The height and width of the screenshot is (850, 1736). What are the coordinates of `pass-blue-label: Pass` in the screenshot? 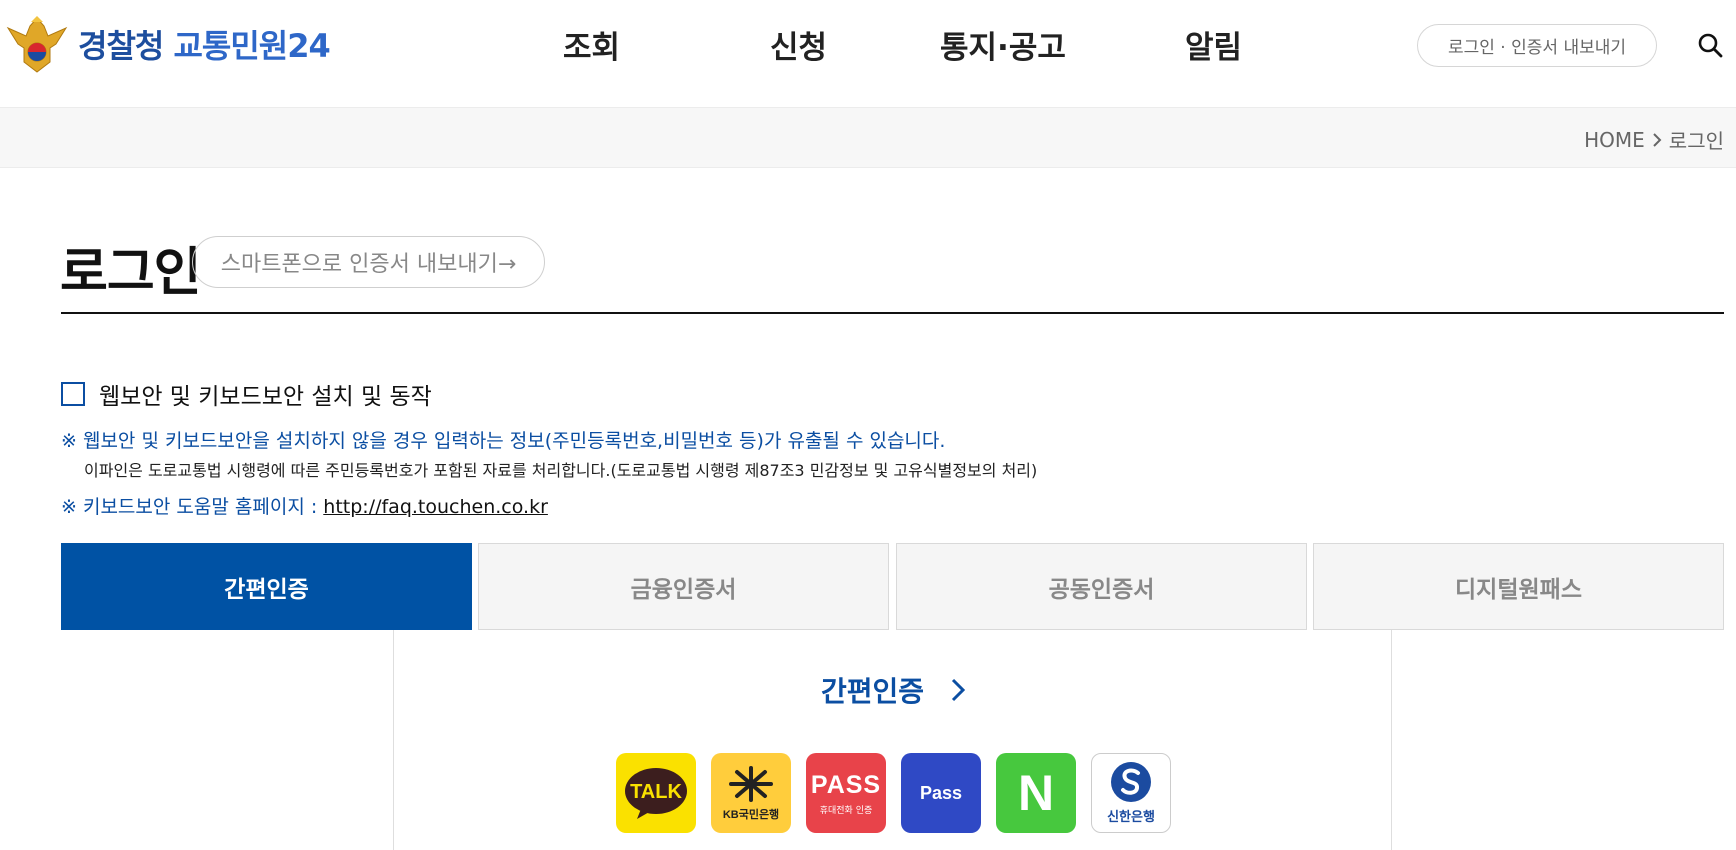 It's located at (941, 792).